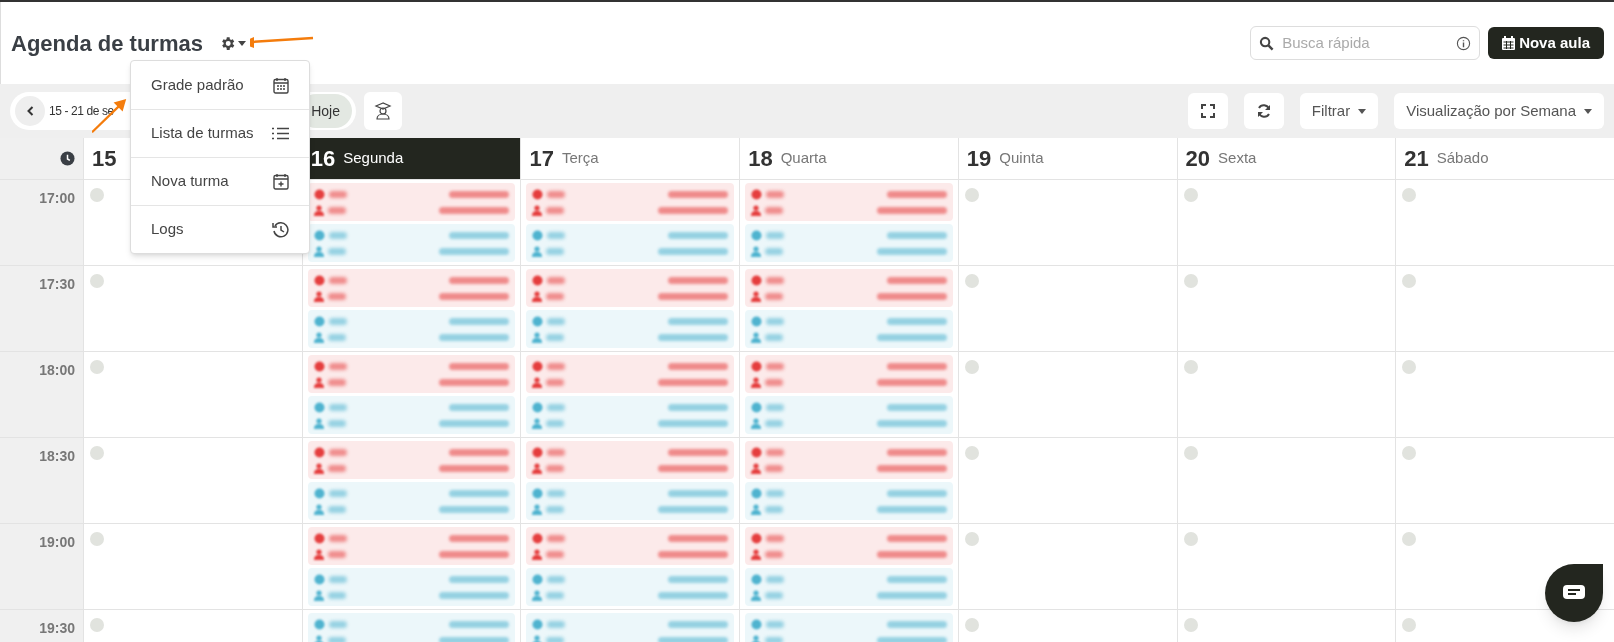  I want to click on menu-item: Logs, so click(220, 229).